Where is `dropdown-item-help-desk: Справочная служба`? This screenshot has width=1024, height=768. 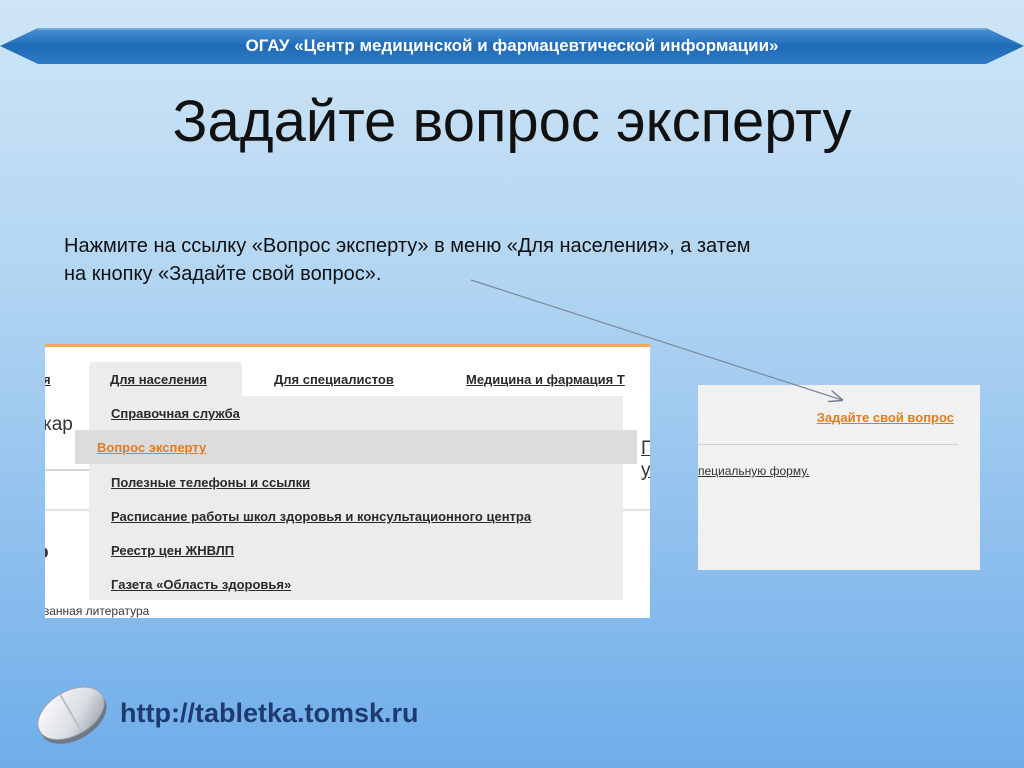
dropdown-item-help-desk: Справочная служба is located at coordinates (175, 413).